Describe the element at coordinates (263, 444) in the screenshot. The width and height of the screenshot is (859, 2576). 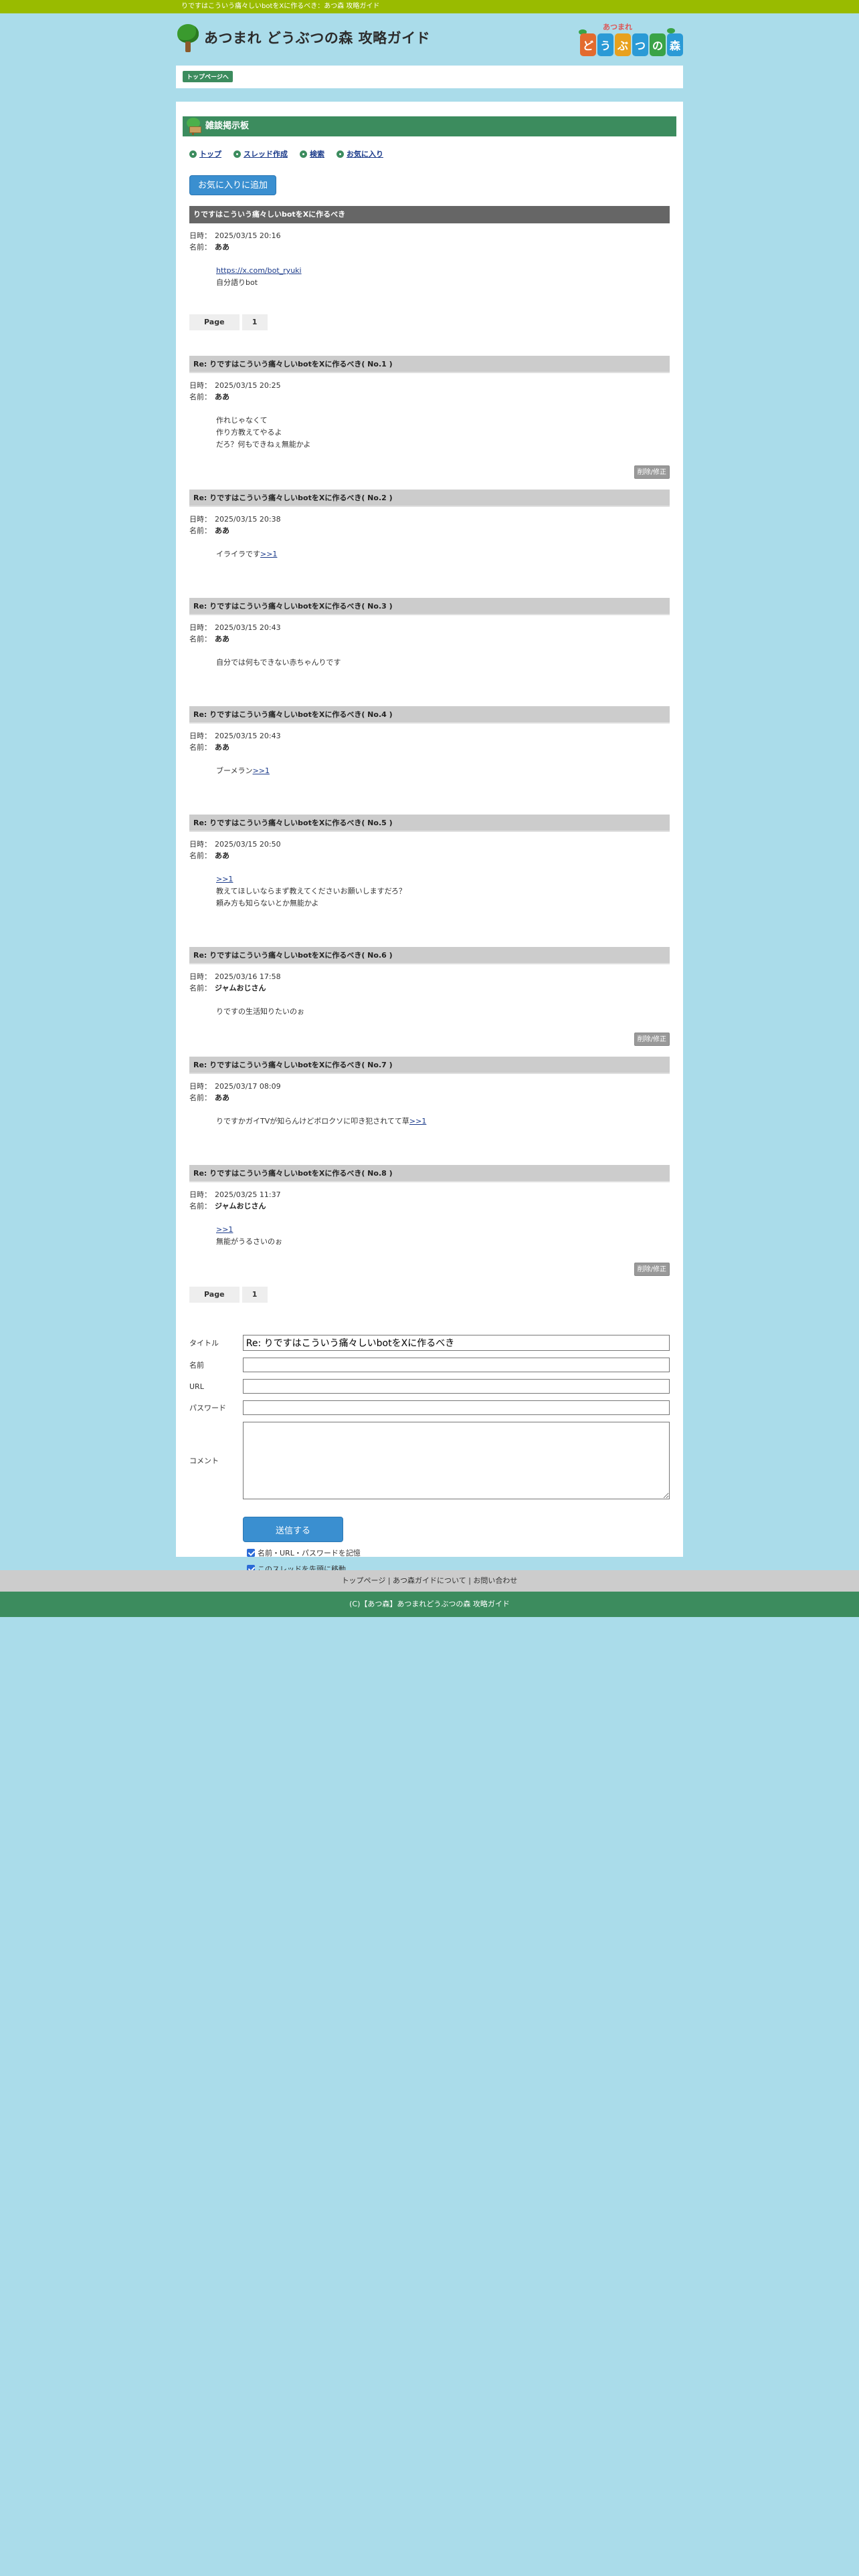
I see `post-line: だろ？何もできねぇ無能かよ` at that location.